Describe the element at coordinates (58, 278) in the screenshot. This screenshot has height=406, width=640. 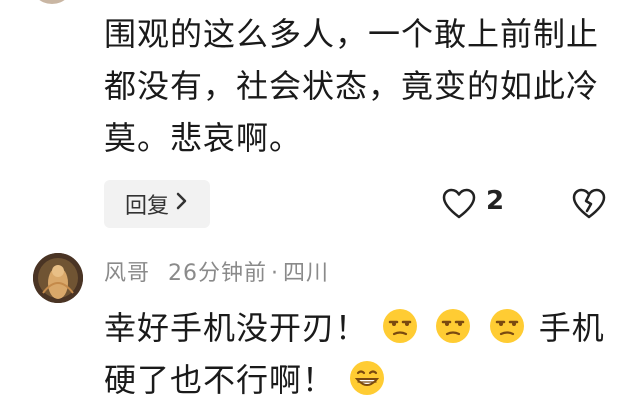
I see `avatar` at that location.